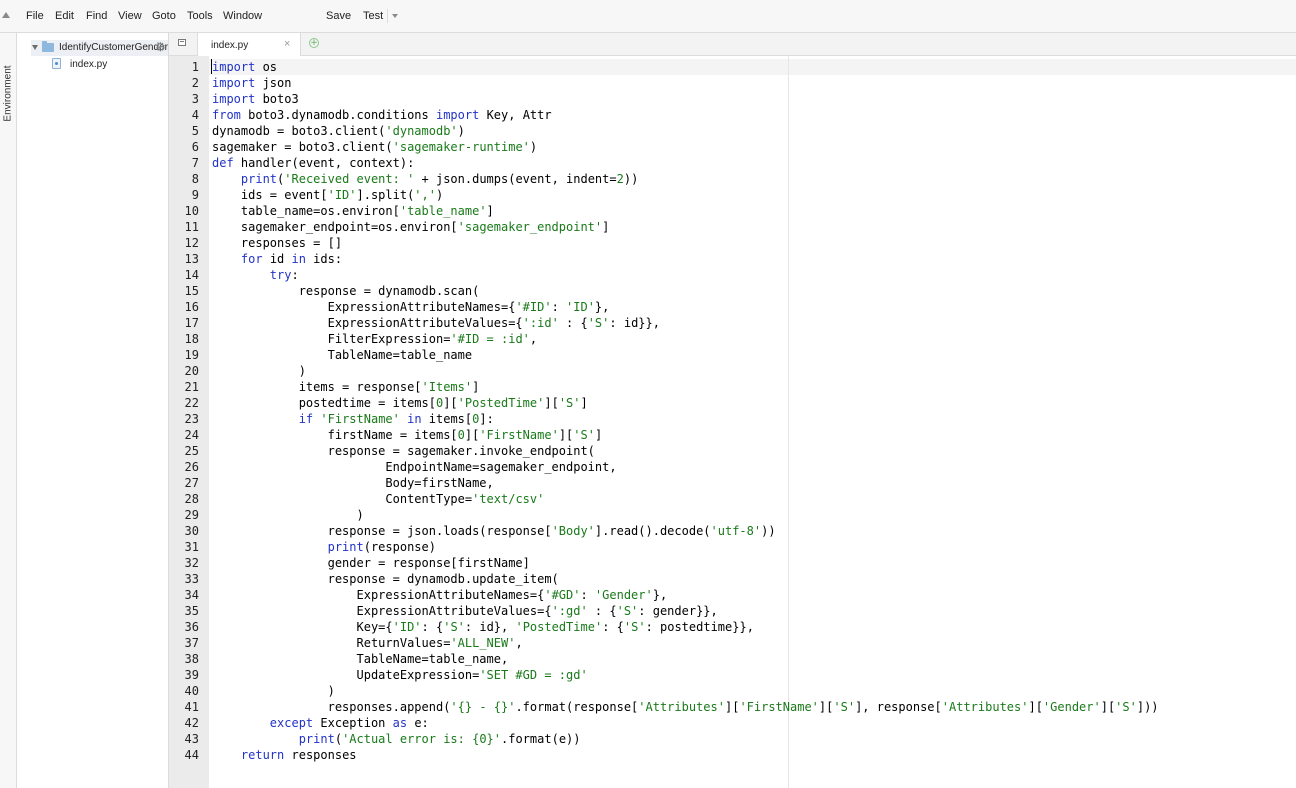 This screenshot has height=788, width=1296. What do you see at coordinates (353, 211) in the screenshot?
I see `line-text: table_name=os.environ['table_name']` at bounding box center [353, 211].